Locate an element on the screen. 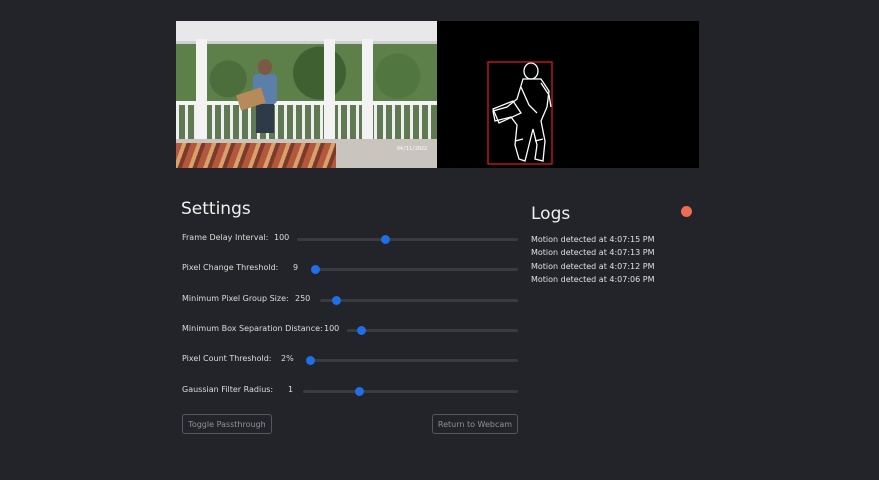 The height and width of the screenshot is (480, 879). feed-person-with-package is located at coordinates (259, 104).